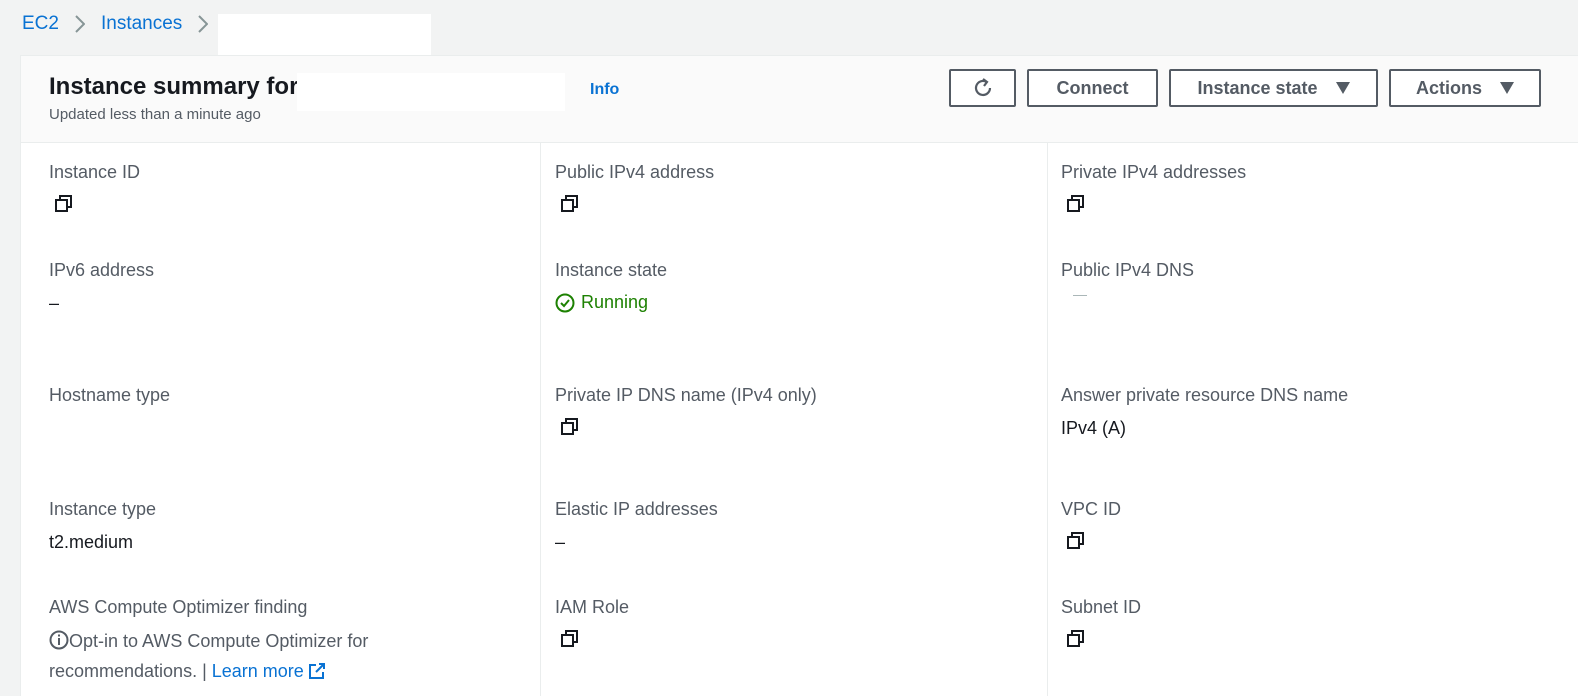 This screenshot has width=1578, height=696. I want to click on field-label: Instance ID, so click(95, 172).